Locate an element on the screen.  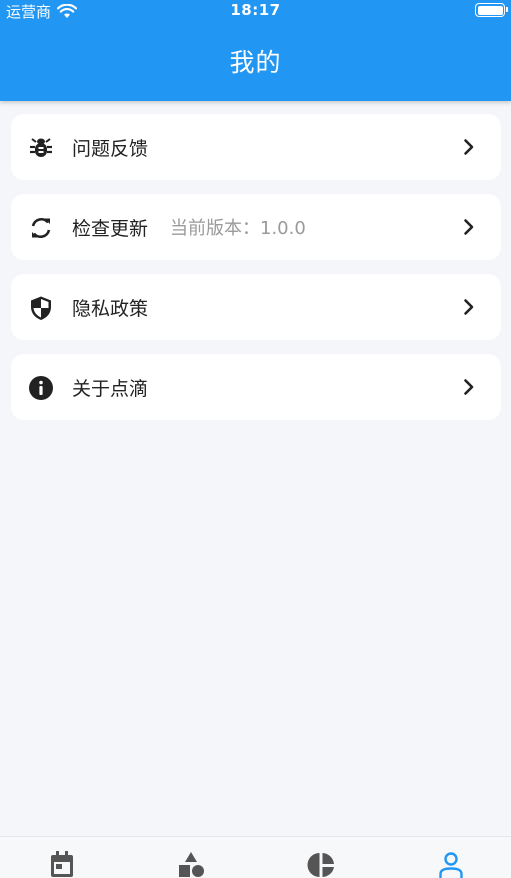
tab-calendar is located at coordinates (62, 864).